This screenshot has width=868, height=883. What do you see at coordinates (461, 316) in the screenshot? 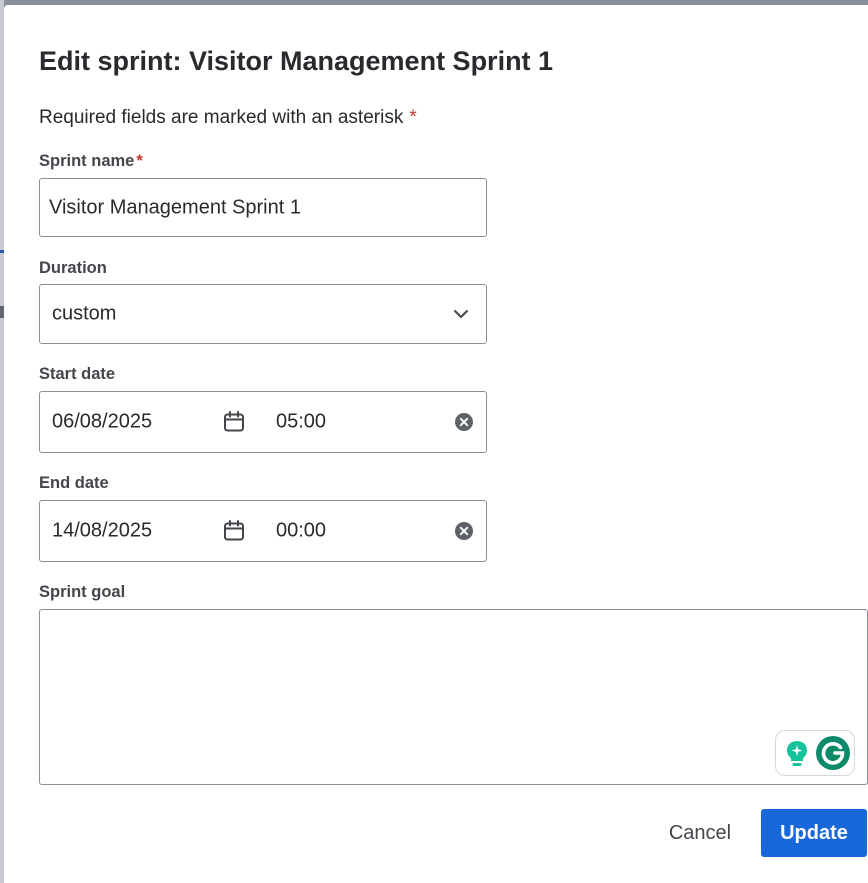
I see `chevron-down-icon` at bounding box center [461, 316].